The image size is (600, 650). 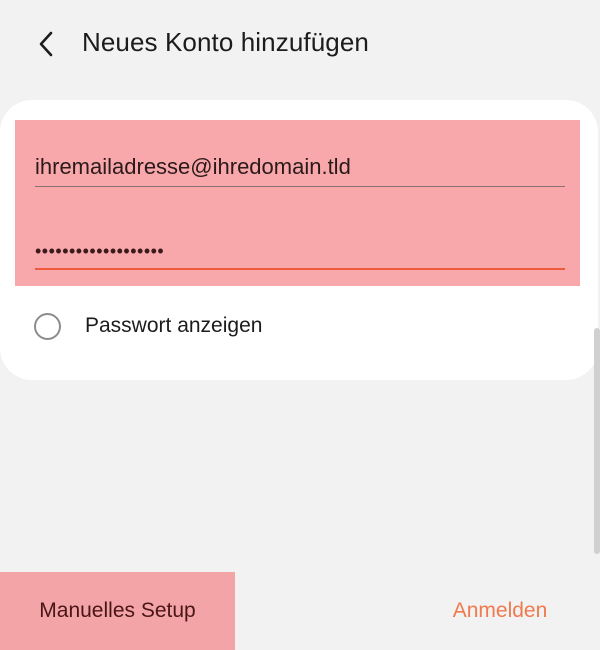 I want to click on chevron-left-icon, so click(x=46, y=44).